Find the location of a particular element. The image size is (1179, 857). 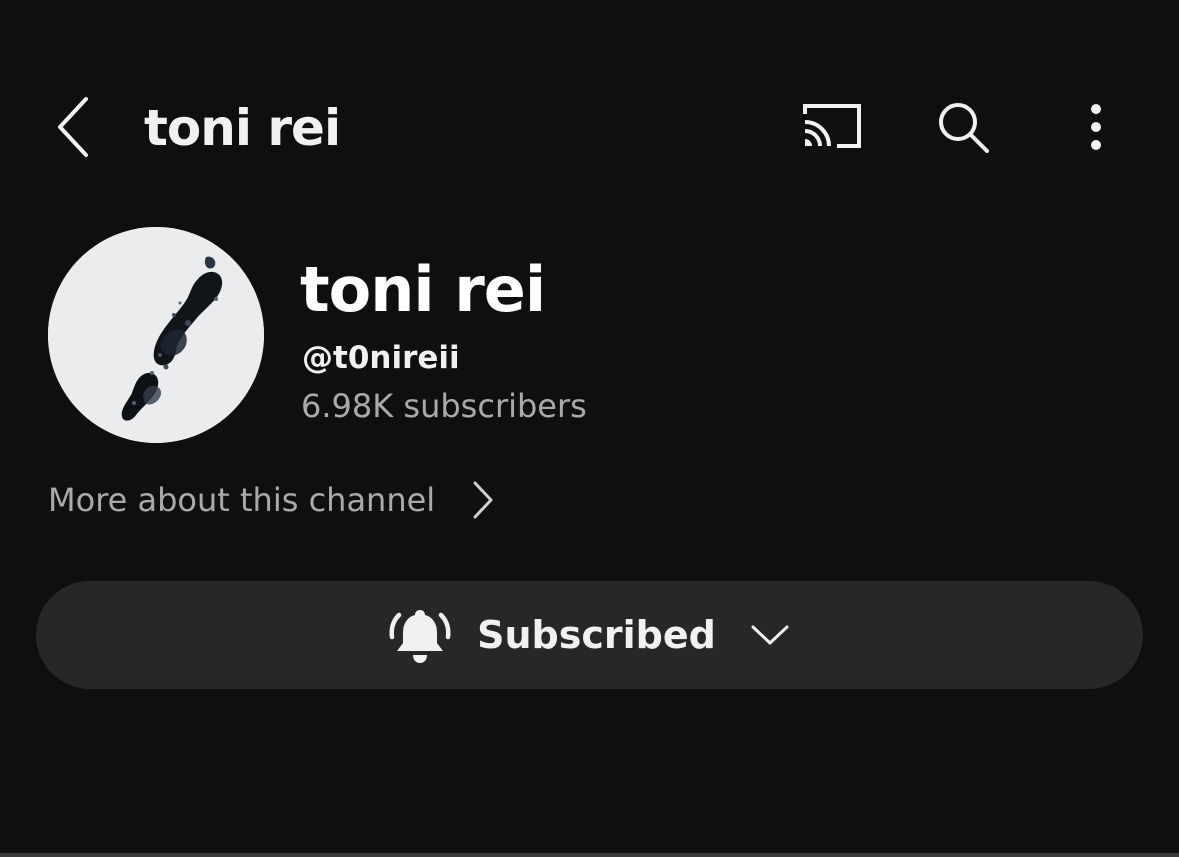

cast-icon is located at coordinates (832, 126).